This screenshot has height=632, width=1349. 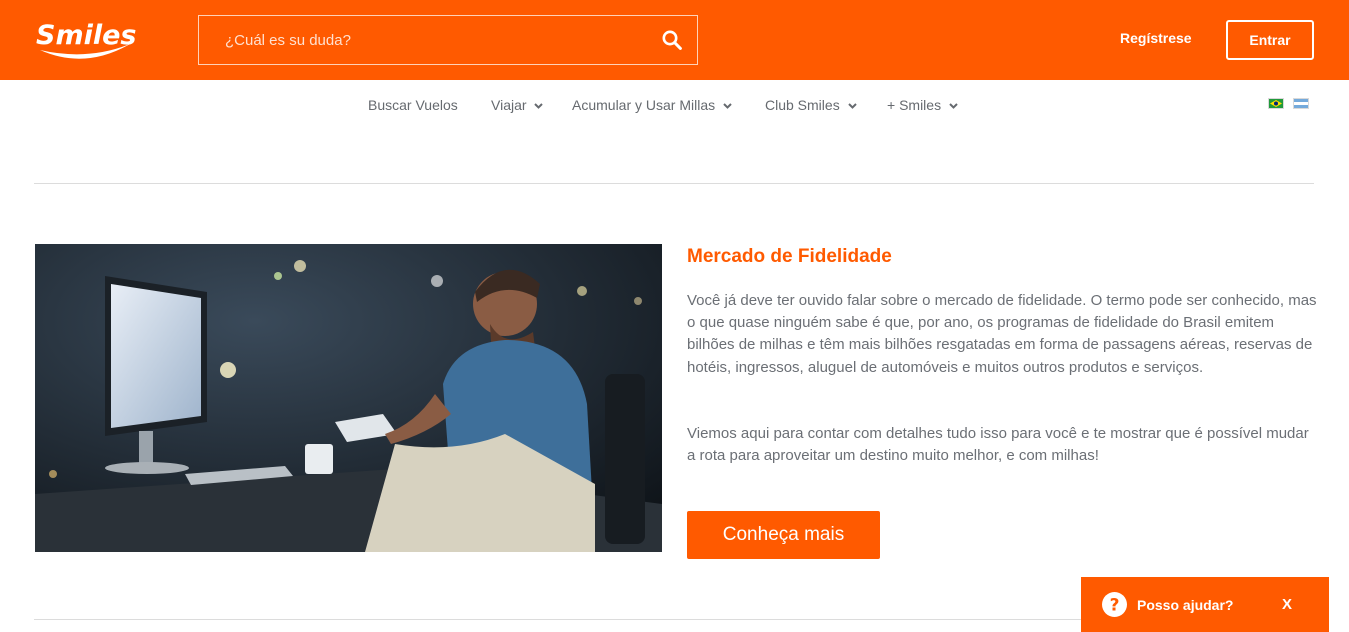 I want to click on nav-item-club-smiles: Club Smiles, so click(x=811, y=105).